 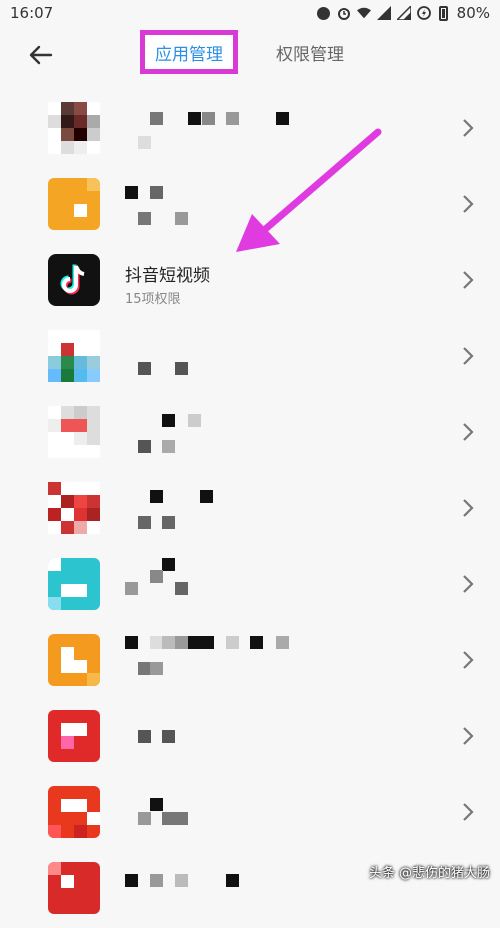 What do you see at coordinates (153, 299) in the screenshot?
I see `app-permission-count: 15项权限` at bounding box center [153, 299].